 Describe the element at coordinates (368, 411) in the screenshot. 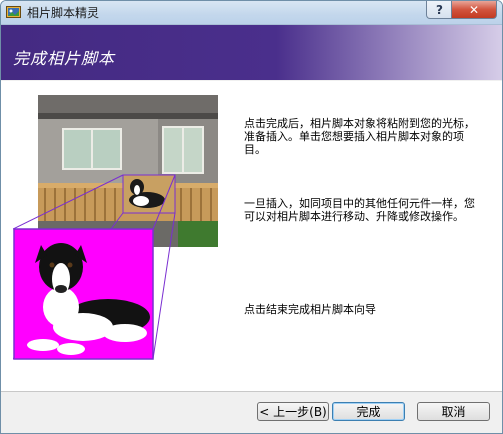

I see `finish-button: 完成` at that location.